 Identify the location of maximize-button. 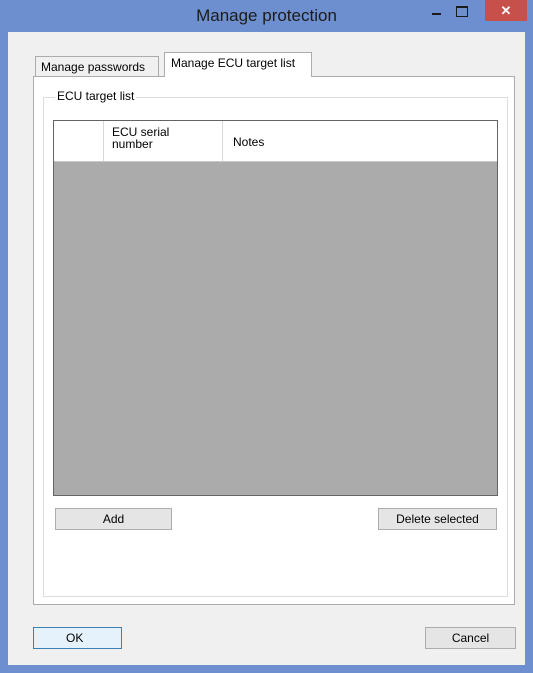
(462, 11).